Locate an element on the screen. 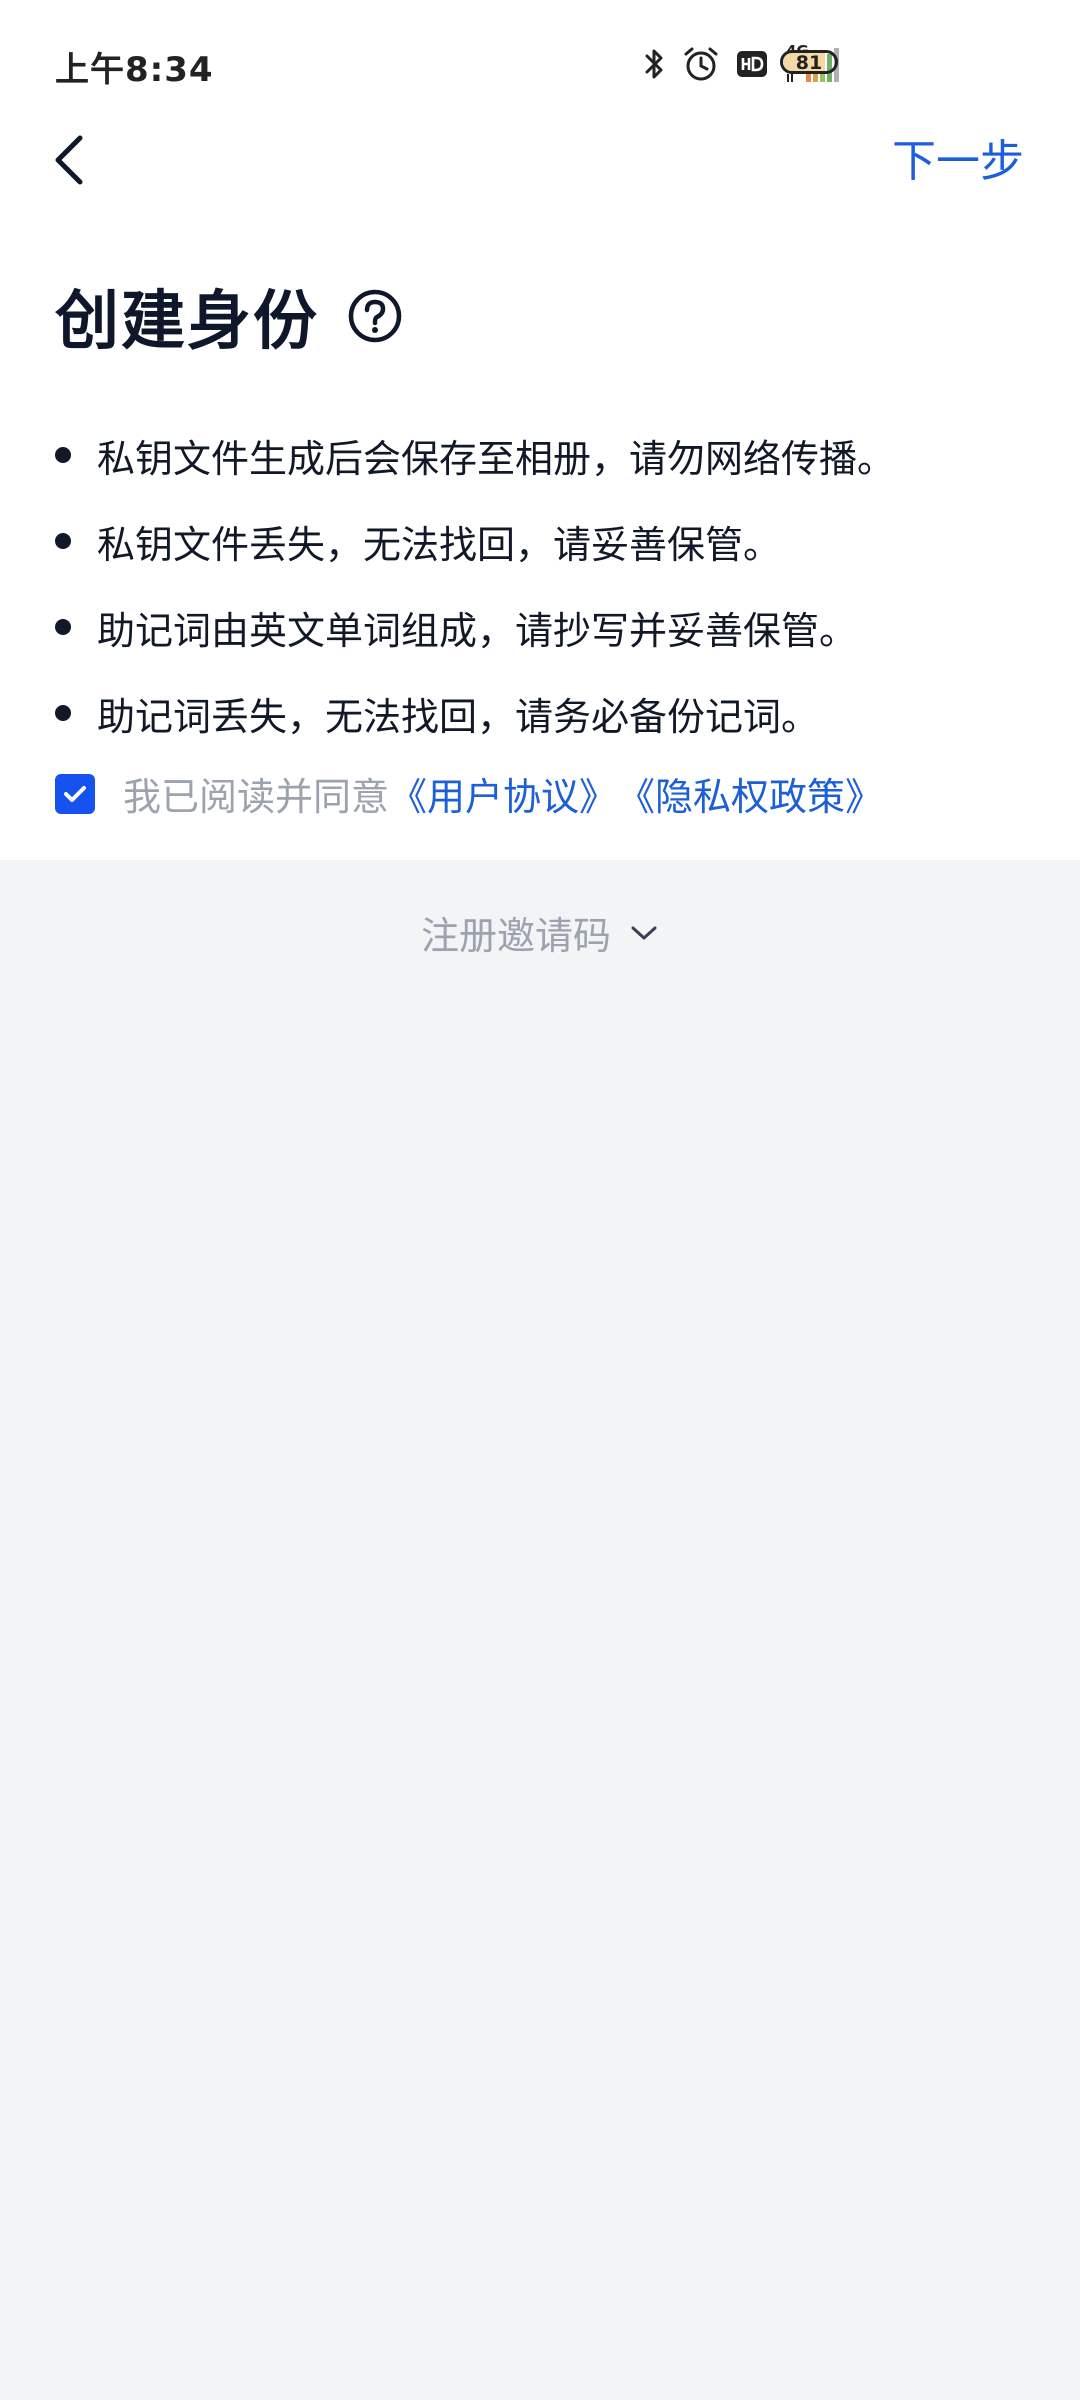  notice-text: 私钥文件生成后会保存至相册，请勿网络传播。 is located at coordinates (496, 458).